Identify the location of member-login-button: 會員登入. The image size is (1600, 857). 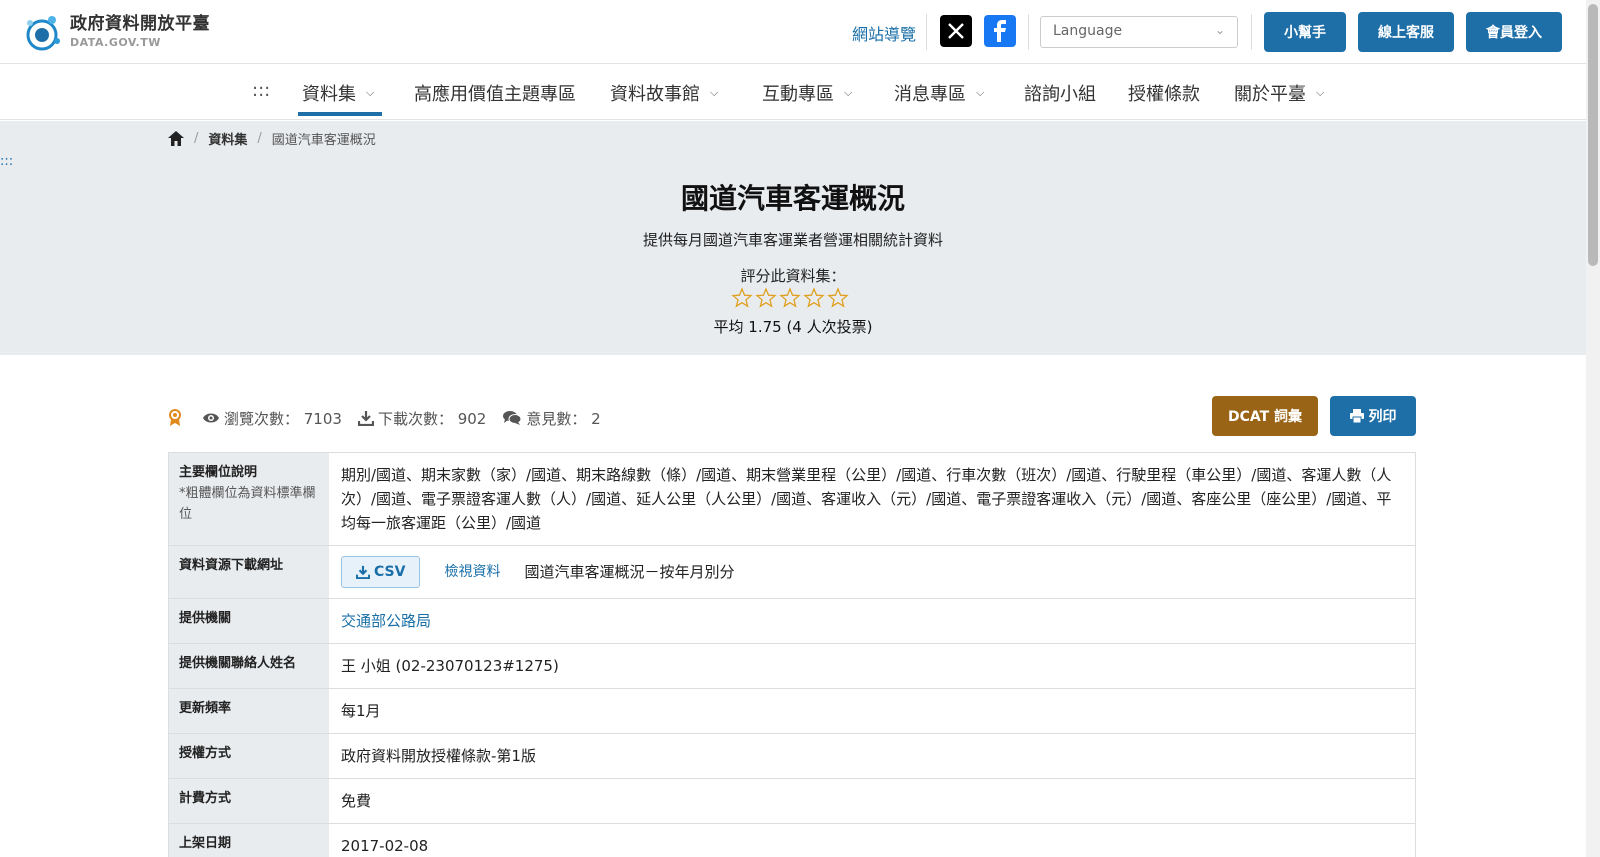
(1514, 32).